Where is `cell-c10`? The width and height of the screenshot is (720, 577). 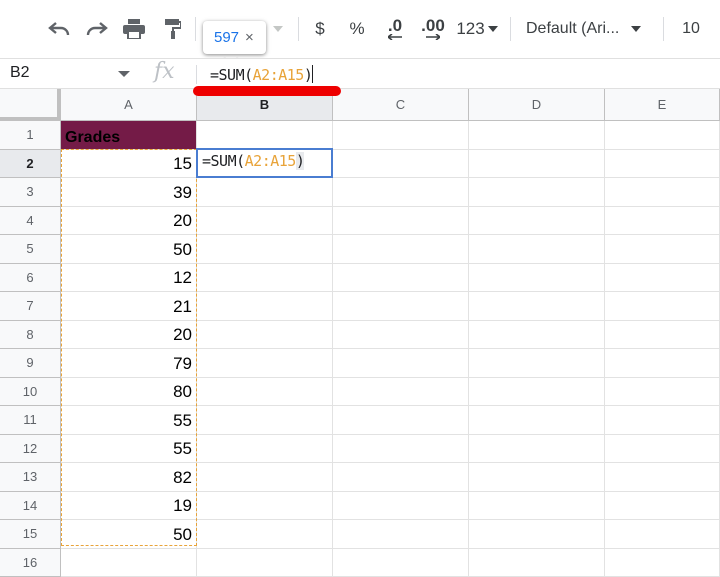
cell-c10 is located at coordinates (401, 392).